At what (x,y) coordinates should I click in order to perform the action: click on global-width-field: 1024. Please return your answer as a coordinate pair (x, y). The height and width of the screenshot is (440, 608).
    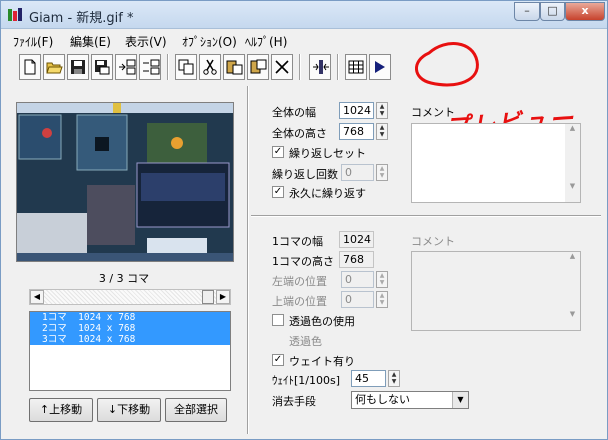
    Looking at the image, I should click on (356, 110).